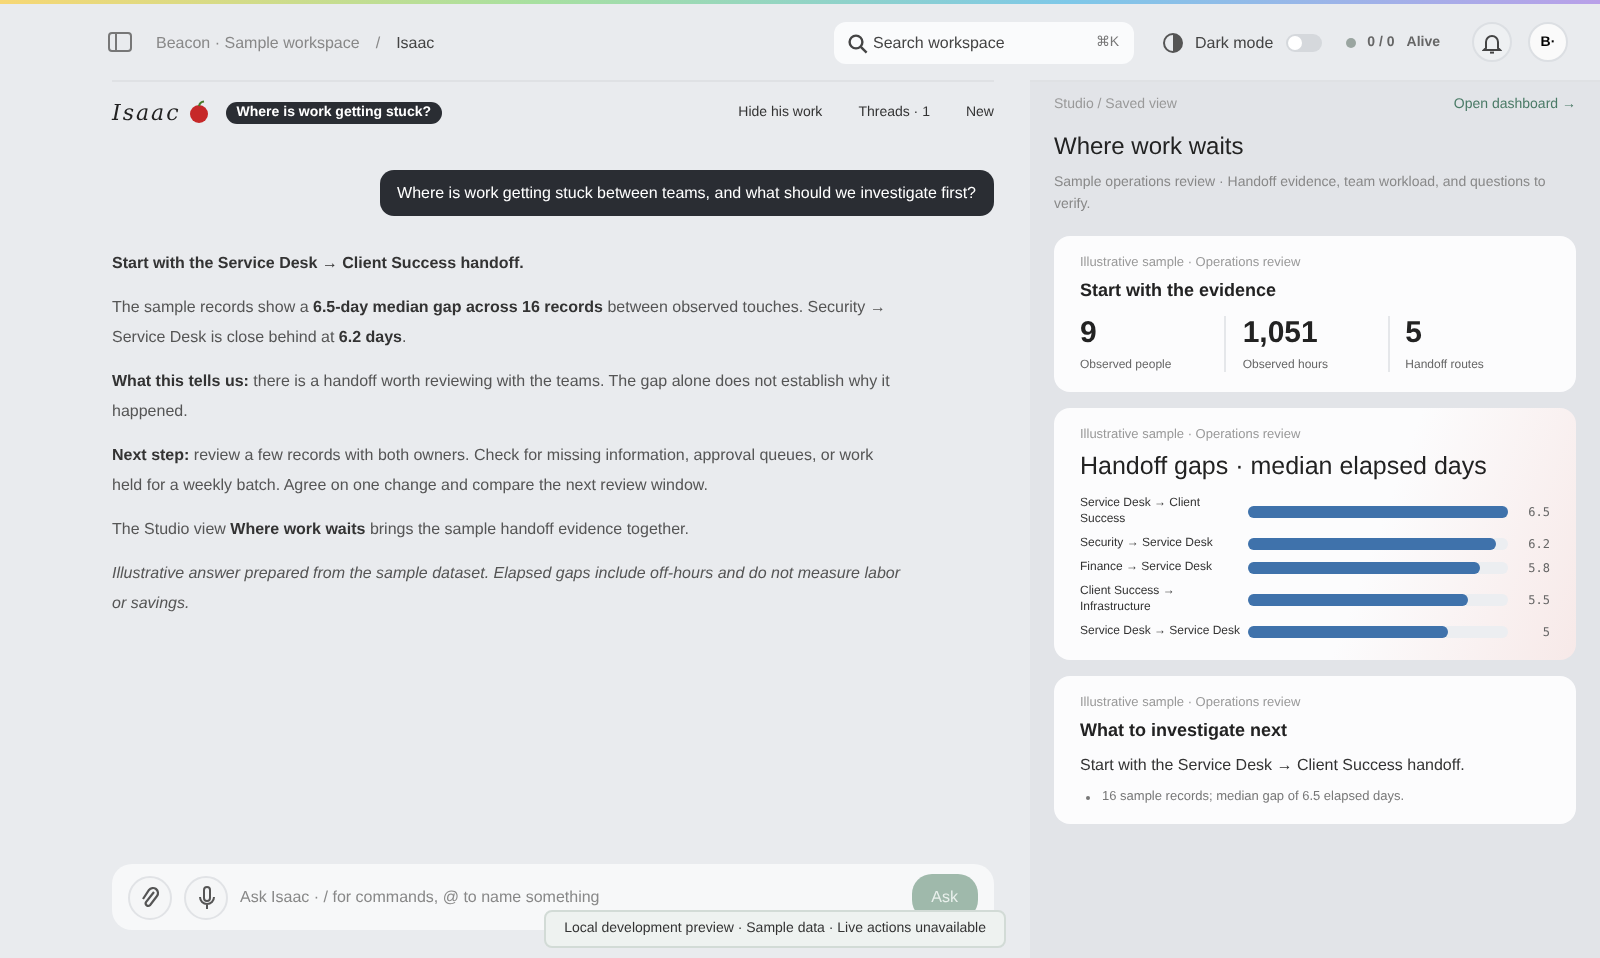  What do you see at coordinates (319, 264) in the screenshot?
I see `answer-paragraph: Start with the Service Desk → Client Success handoff.` at bounding box center [319, 264].